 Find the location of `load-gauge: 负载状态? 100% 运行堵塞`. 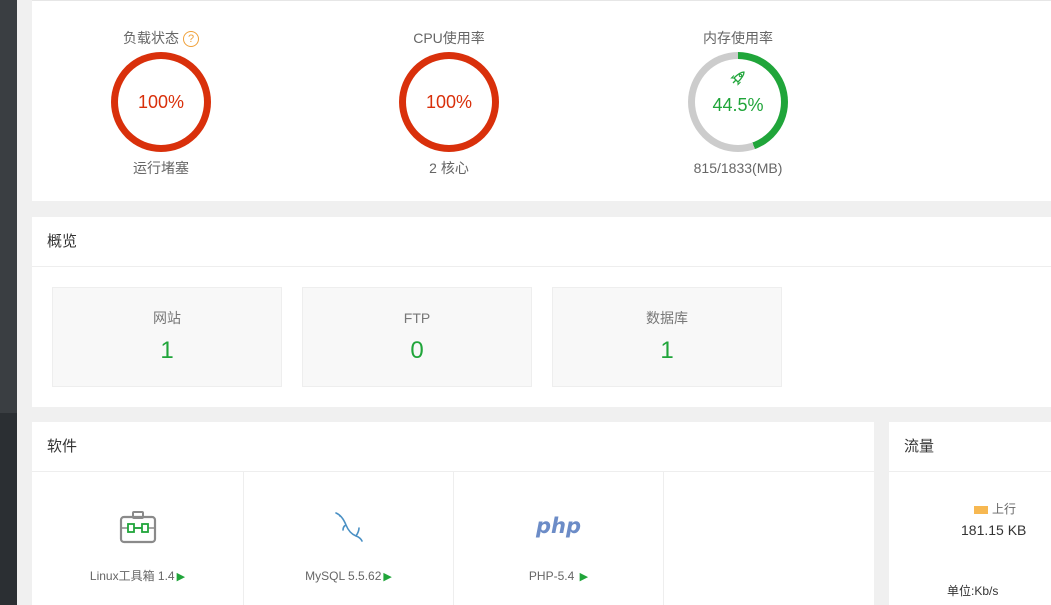

load-gauge: 负载状态? 100% 运行堵塞 is located at coordinates (161, 89).